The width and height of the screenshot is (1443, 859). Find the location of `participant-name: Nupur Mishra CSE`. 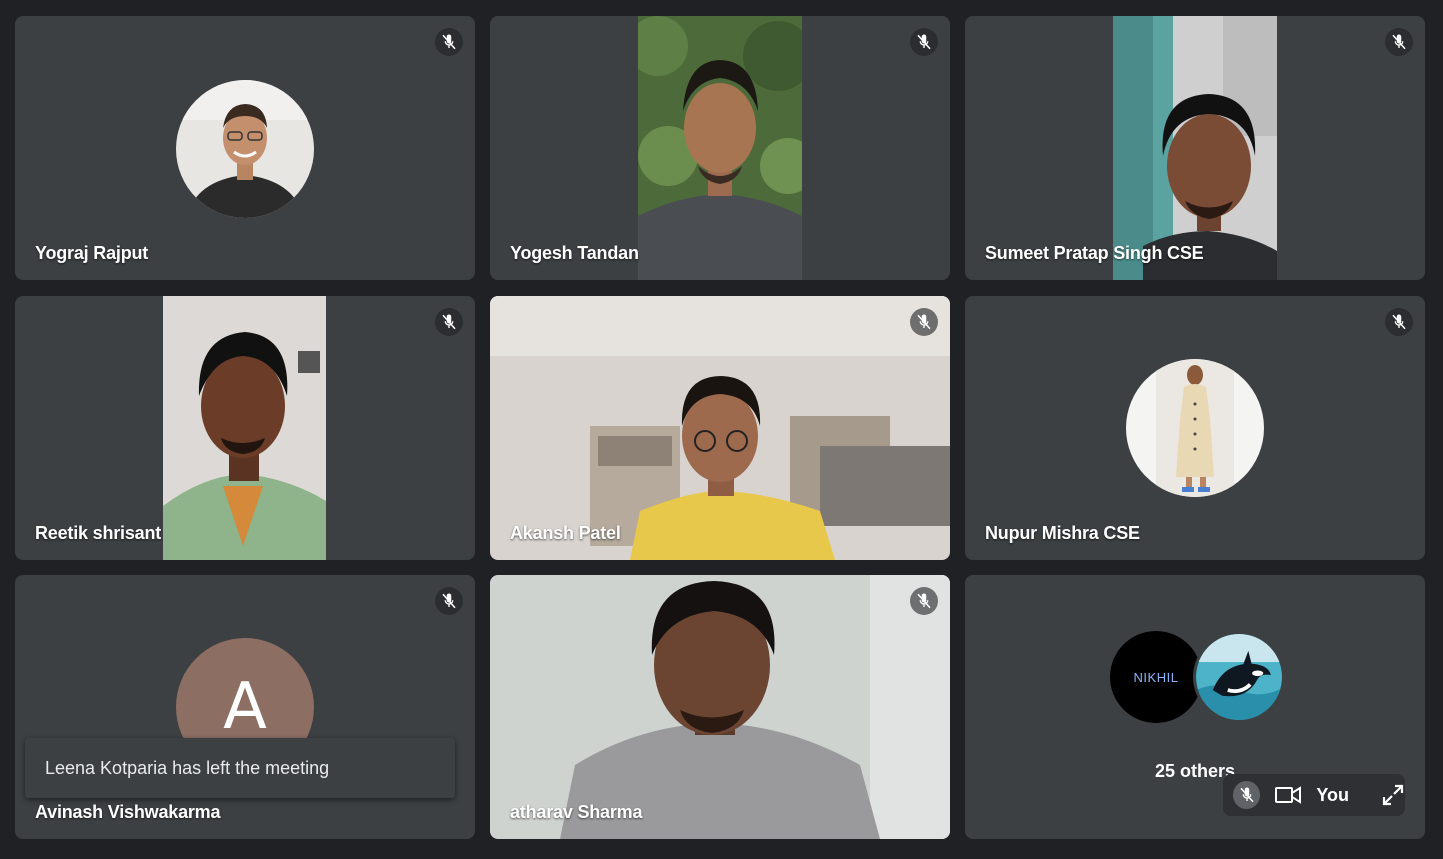

participant-name: Nupur Mishra CSE is located at coordinates (1062, 533).